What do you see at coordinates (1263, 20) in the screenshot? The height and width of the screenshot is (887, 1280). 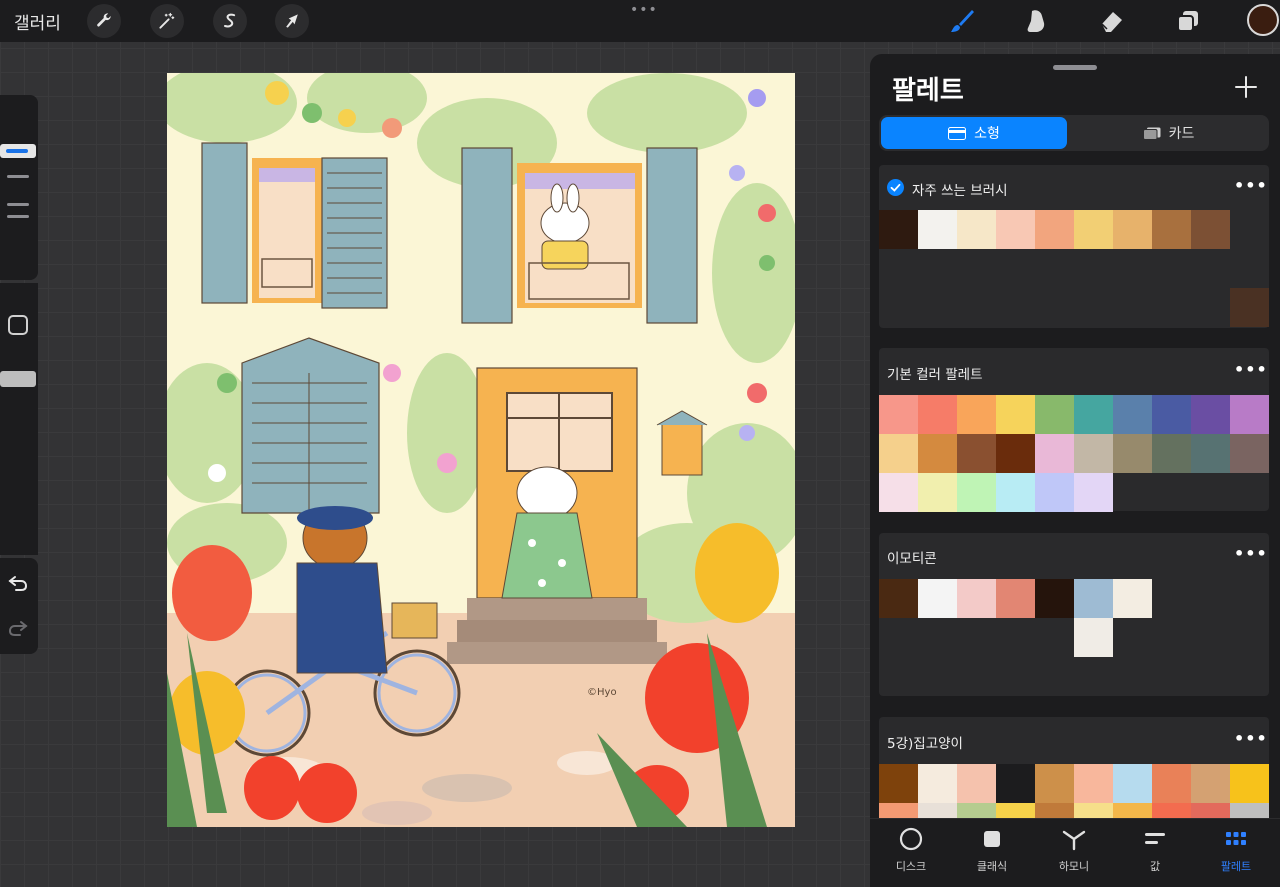 I see `current-color-button` at bounding box center [1263, 20].